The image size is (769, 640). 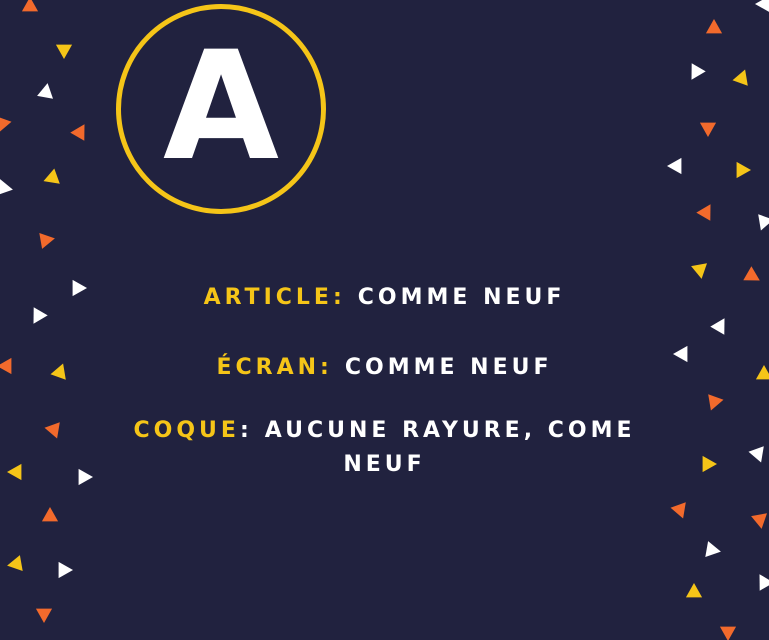 I want to click on condition-value-continued: NEUF, so click(x=384, y=464).